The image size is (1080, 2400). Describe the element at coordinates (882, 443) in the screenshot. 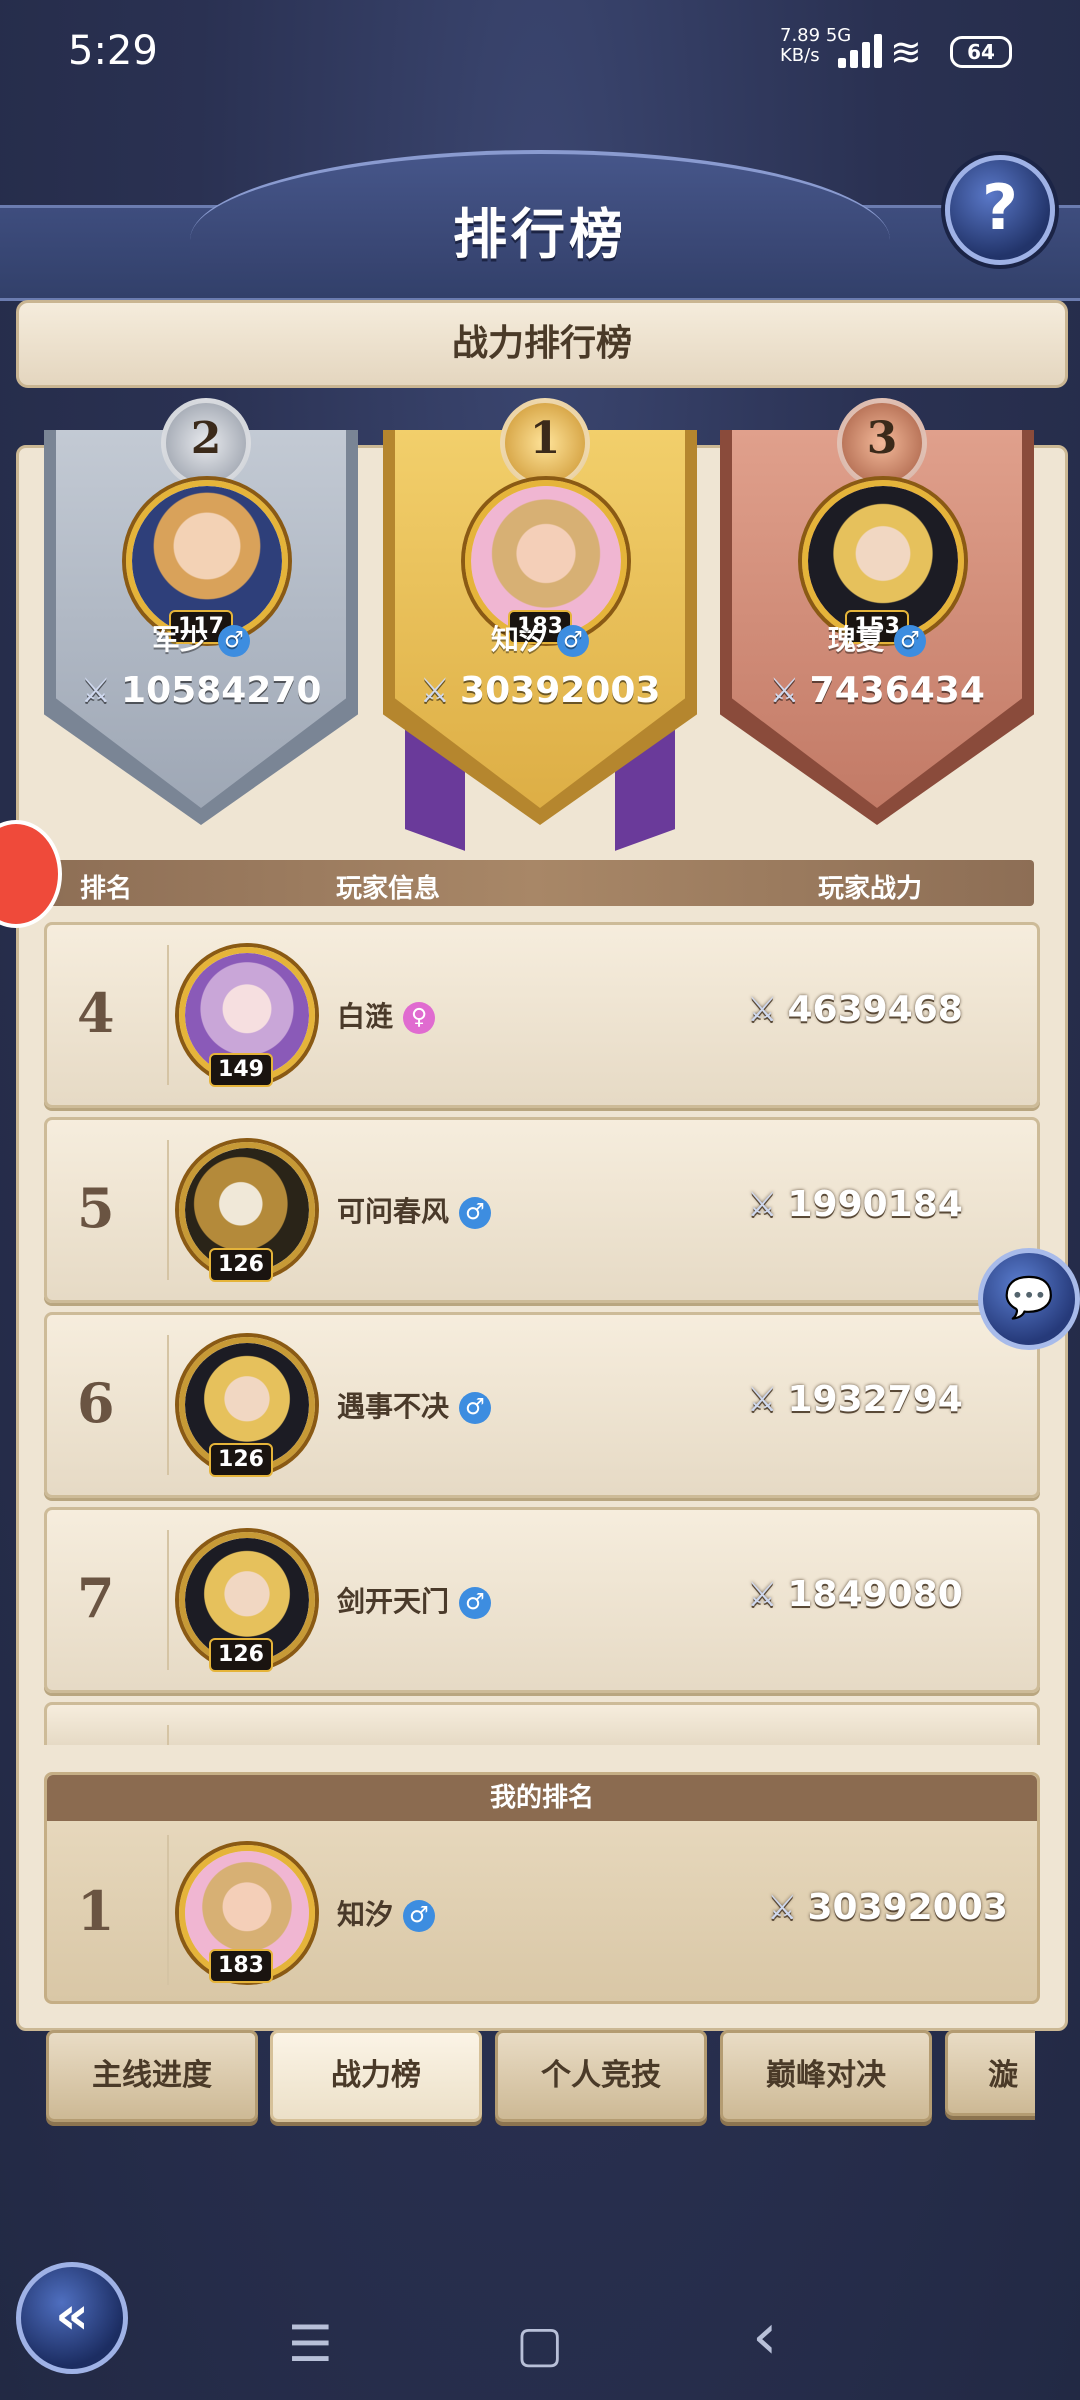

I see `medal-icon: 3` at that location.